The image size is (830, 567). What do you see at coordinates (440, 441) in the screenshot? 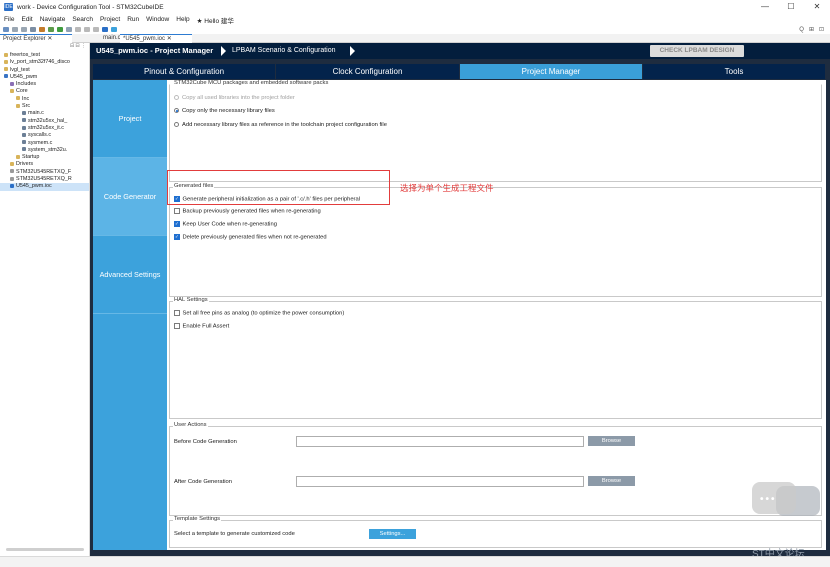
I see `before-code-generation-input` at bounding box center [440, 441].